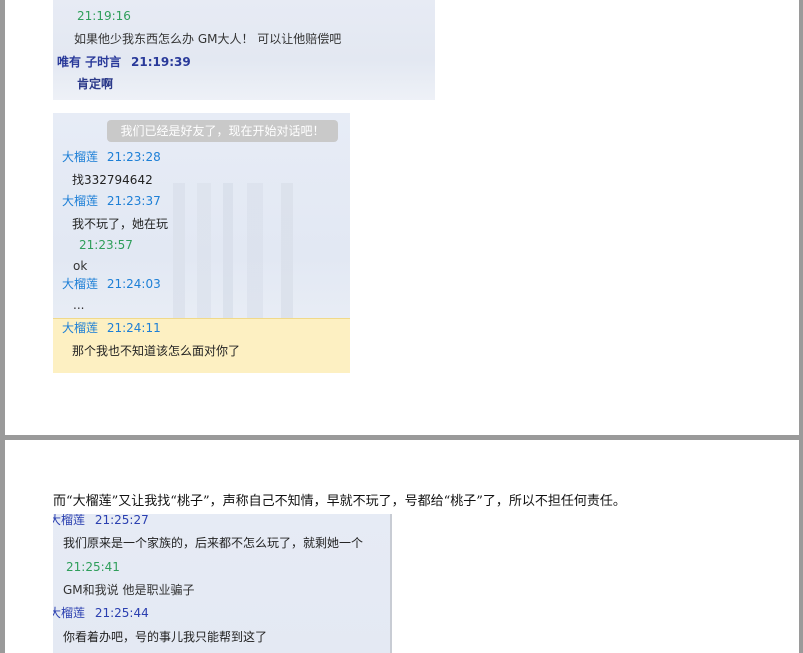  What do you see at coordinates (213, 543) in the screenshot?
I see `message-text: 我们原来是一个家族的，后来都不怎么玩了，就剩她一个` at bounding box center [213, 543].